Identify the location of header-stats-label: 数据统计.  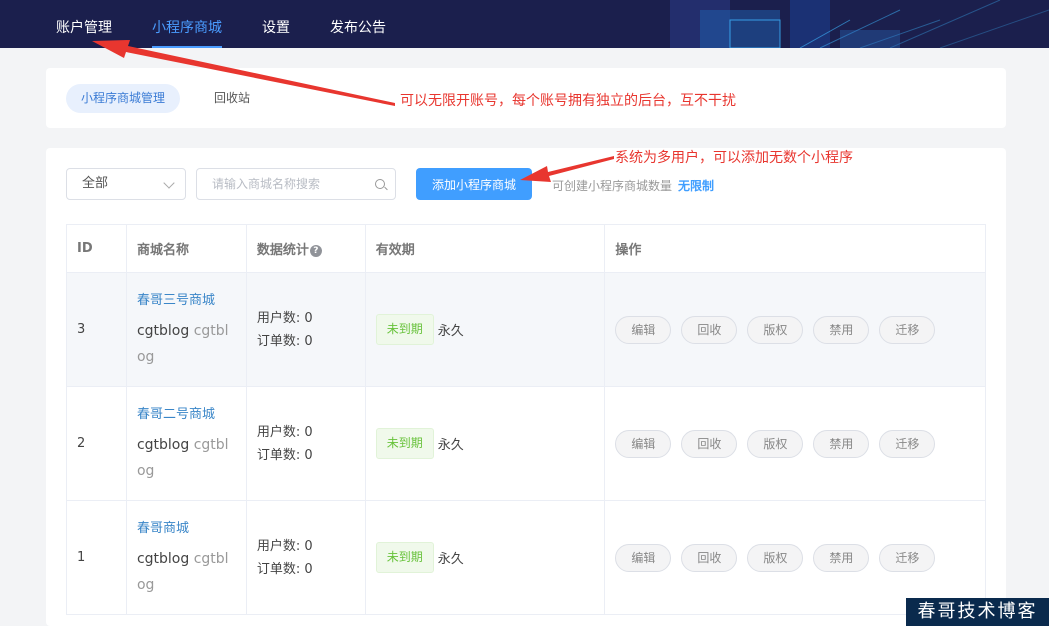
(282, 250).